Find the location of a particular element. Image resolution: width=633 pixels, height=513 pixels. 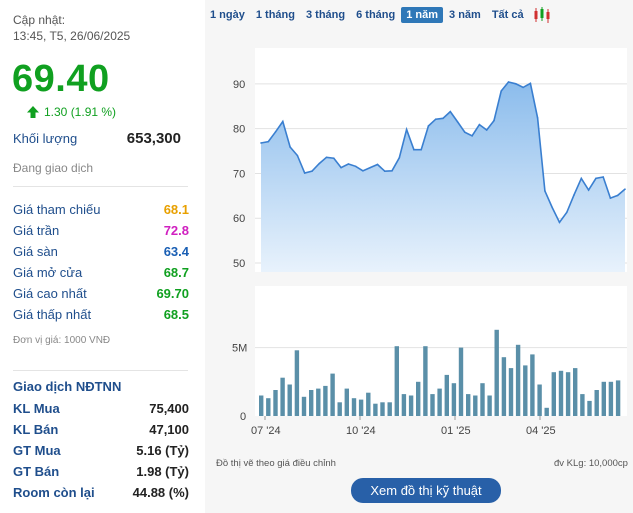

price-change-value: 1.30 (1.91 %) is located at coordinates (80, 112).